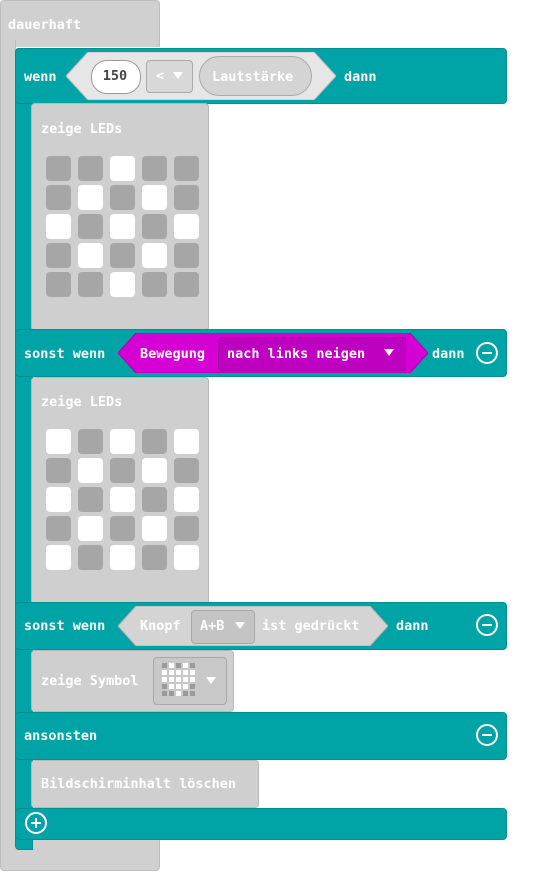  Describe the element at coordinates (212, 626) in the screenshot. I see `button-option-text: A+B` at that location.